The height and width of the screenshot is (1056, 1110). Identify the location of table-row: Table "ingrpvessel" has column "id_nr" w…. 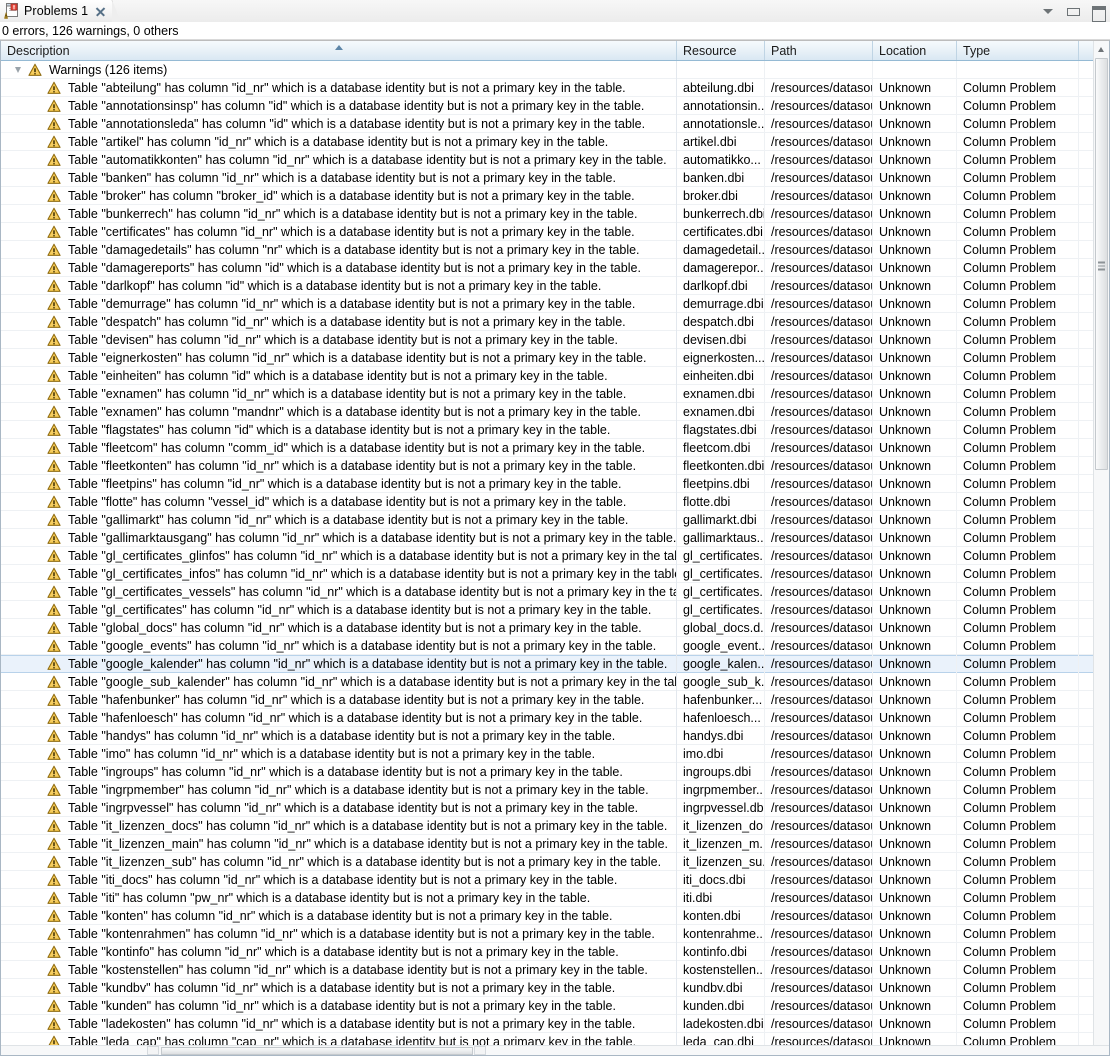
(555, 807).